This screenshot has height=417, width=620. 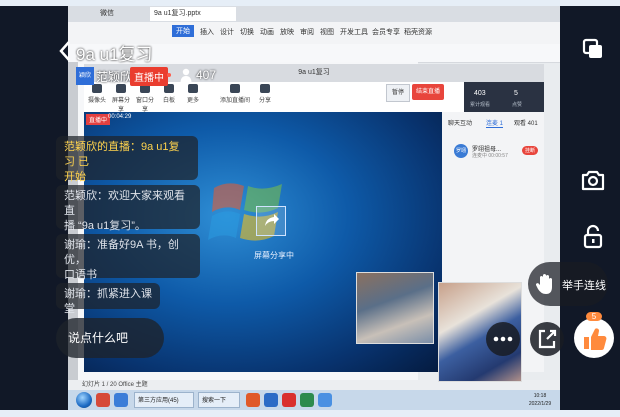 I want to click on tab-co-host: 连麦 1, so click(x=495, y=123).